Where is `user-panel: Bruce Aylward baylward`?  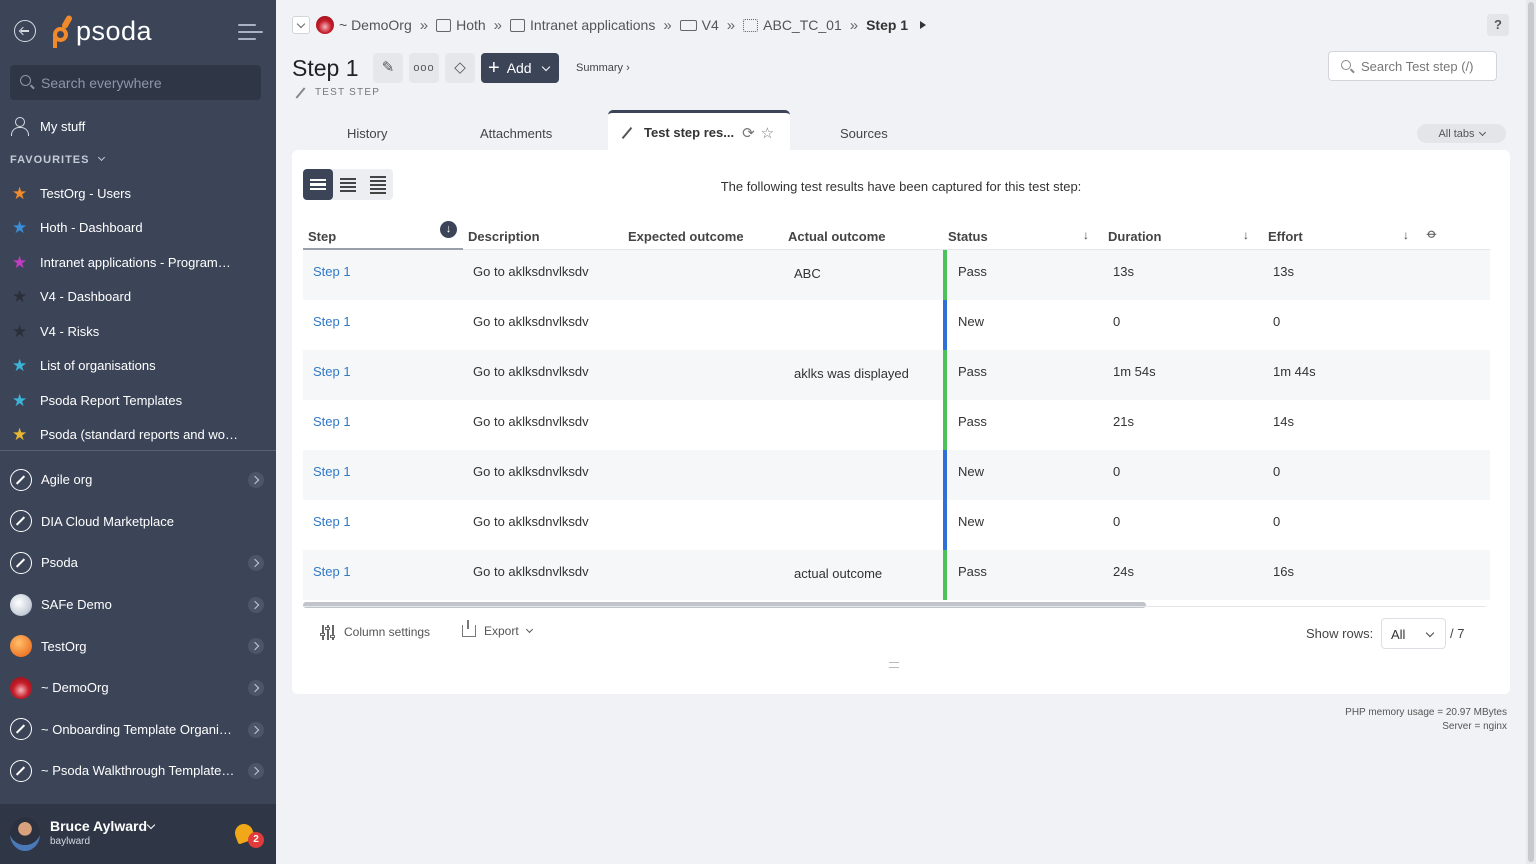
user-panel: Bruce Aylward baylward is located at coordinates (138, 834).